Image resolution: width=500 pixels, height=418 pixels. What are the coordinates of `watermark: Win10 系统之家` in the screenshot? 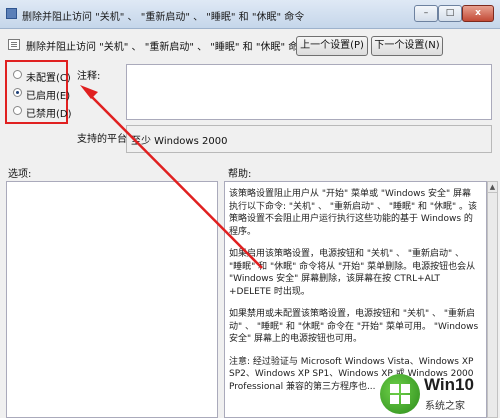 It's located at (440, 395).